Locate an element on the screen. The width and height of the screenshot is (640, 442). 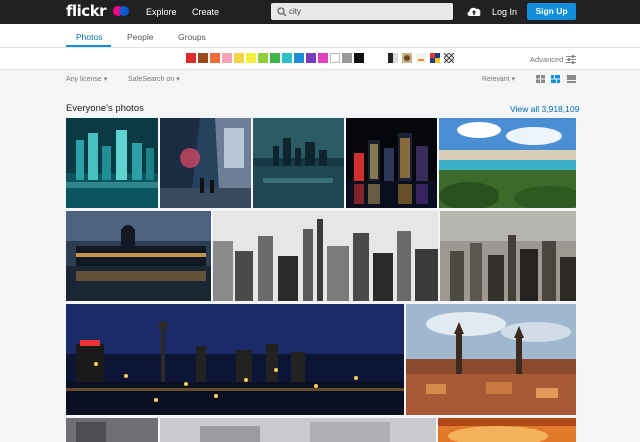
color-swatch-orange is located at coordinates (215, 58).